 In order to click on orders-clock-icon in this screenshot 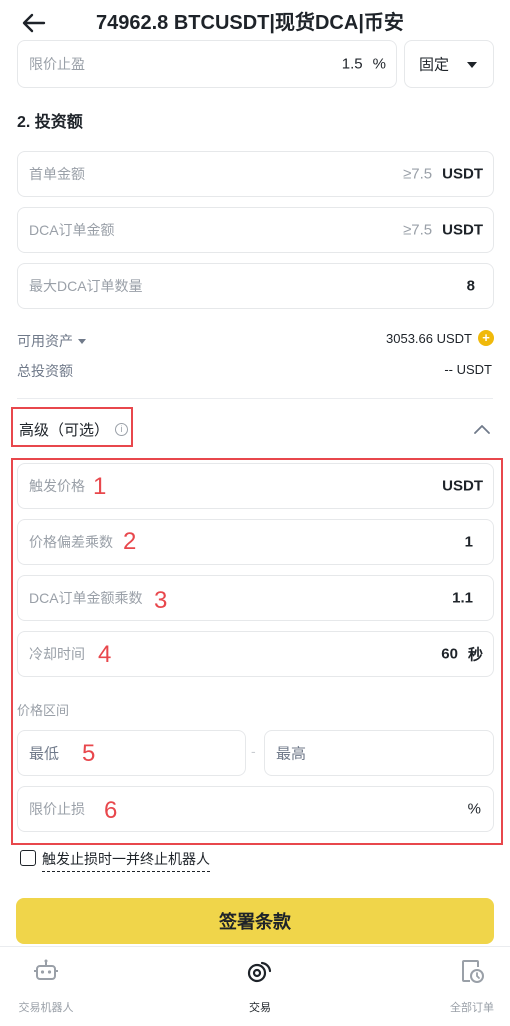, I will do `click(473, 971)`.